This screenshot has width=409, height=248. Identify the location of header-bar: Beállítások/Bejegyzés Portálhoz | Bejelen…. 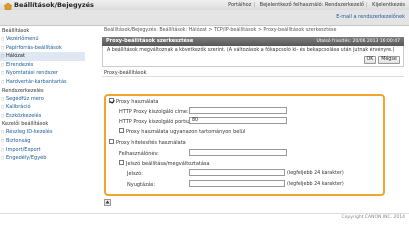
(204, 13).